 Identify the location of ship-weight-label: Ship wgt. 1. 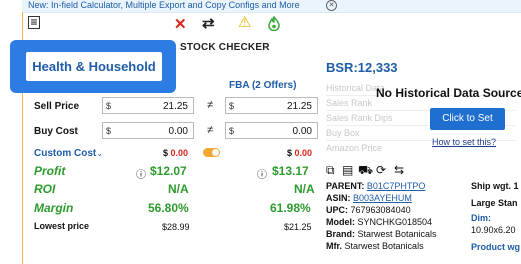
(495, 186).